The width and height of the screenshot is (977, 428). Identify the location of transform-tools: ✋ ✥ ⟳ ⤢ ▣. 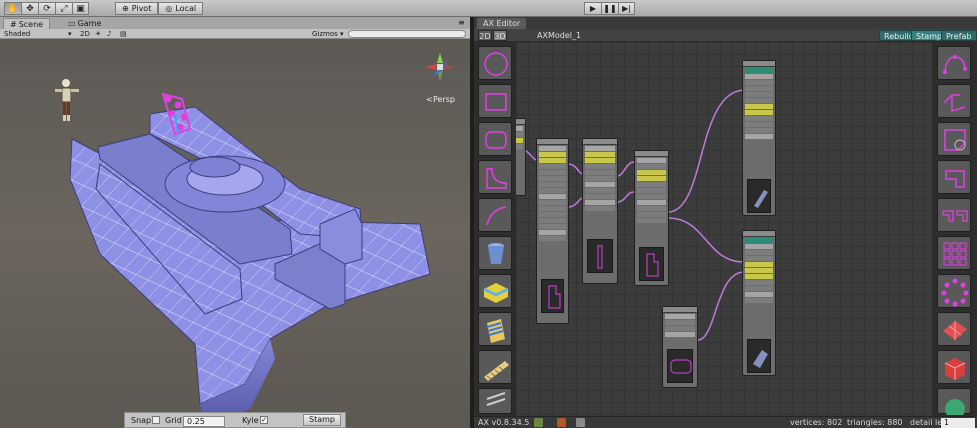
(46, 8).